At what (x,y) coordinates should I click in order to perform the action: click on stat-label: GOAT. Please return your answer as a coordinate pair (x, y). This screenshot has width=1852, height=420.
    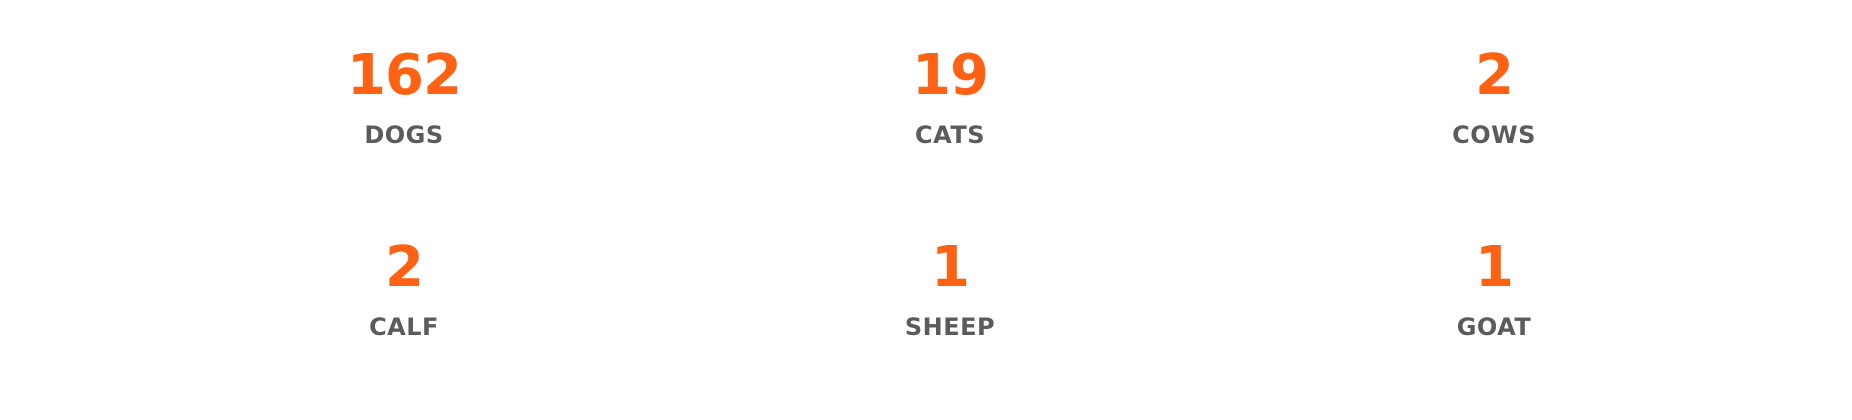
    Looking at the image, I should click on (1494, 327).